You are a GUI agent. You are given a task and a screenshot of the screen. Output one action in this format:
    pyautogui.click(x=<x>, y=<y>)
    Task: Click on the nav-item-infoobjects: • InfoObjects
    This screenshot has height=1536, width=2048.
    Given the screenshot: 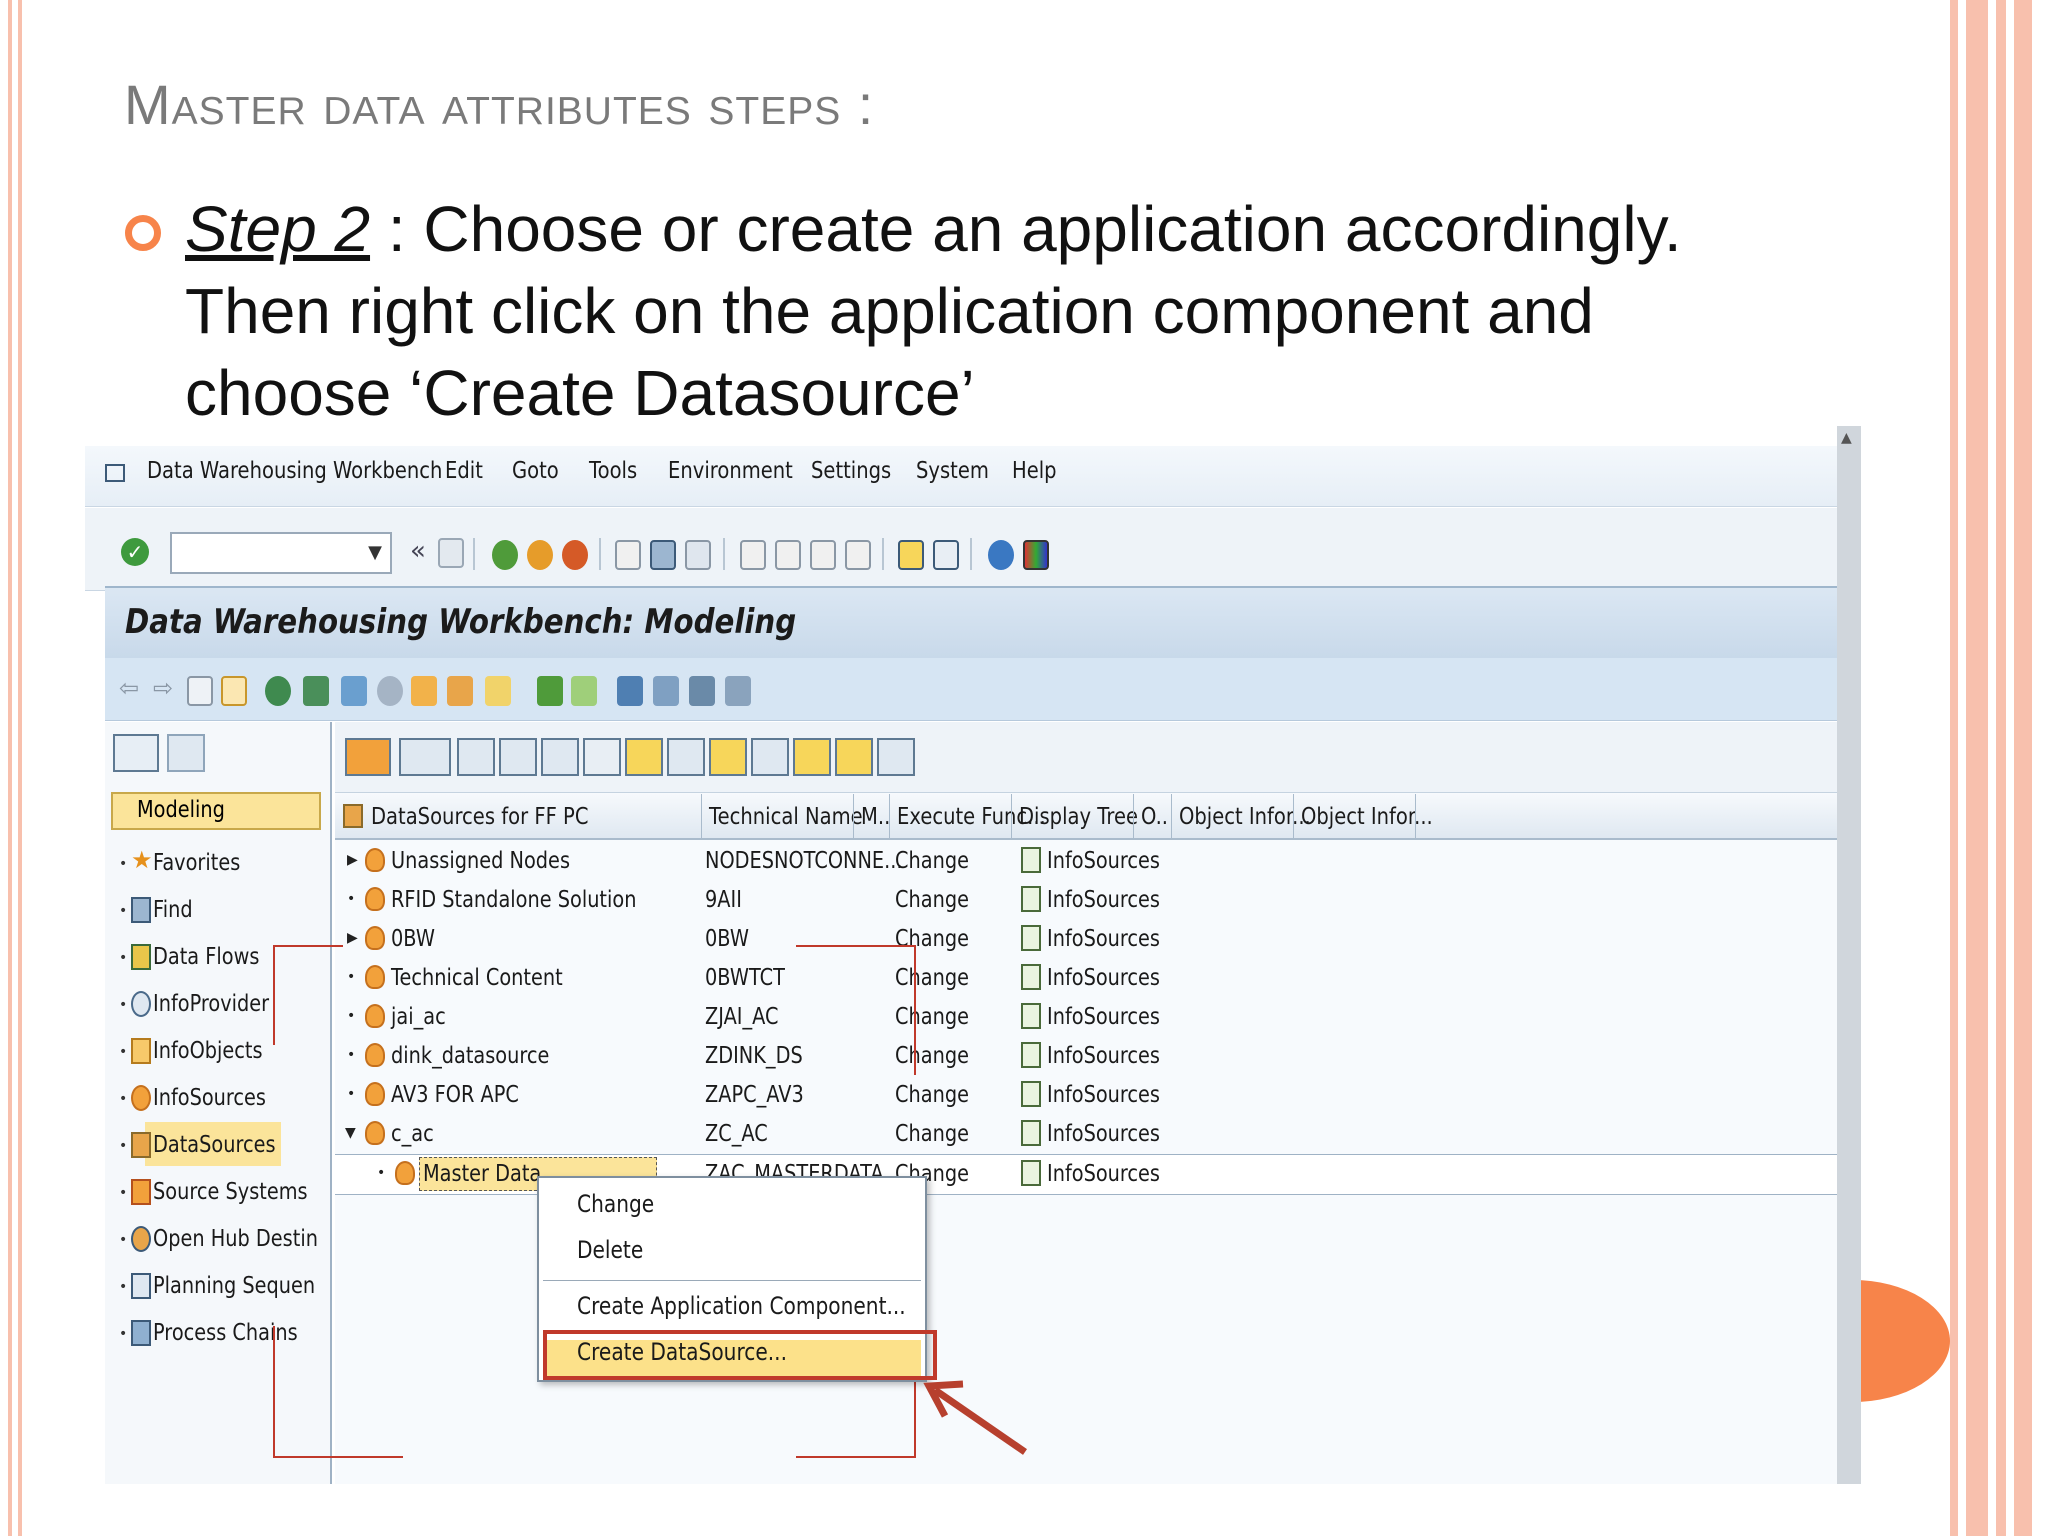 What is the action you would take?
    pyautogui.click(x=217, y=1052)
    